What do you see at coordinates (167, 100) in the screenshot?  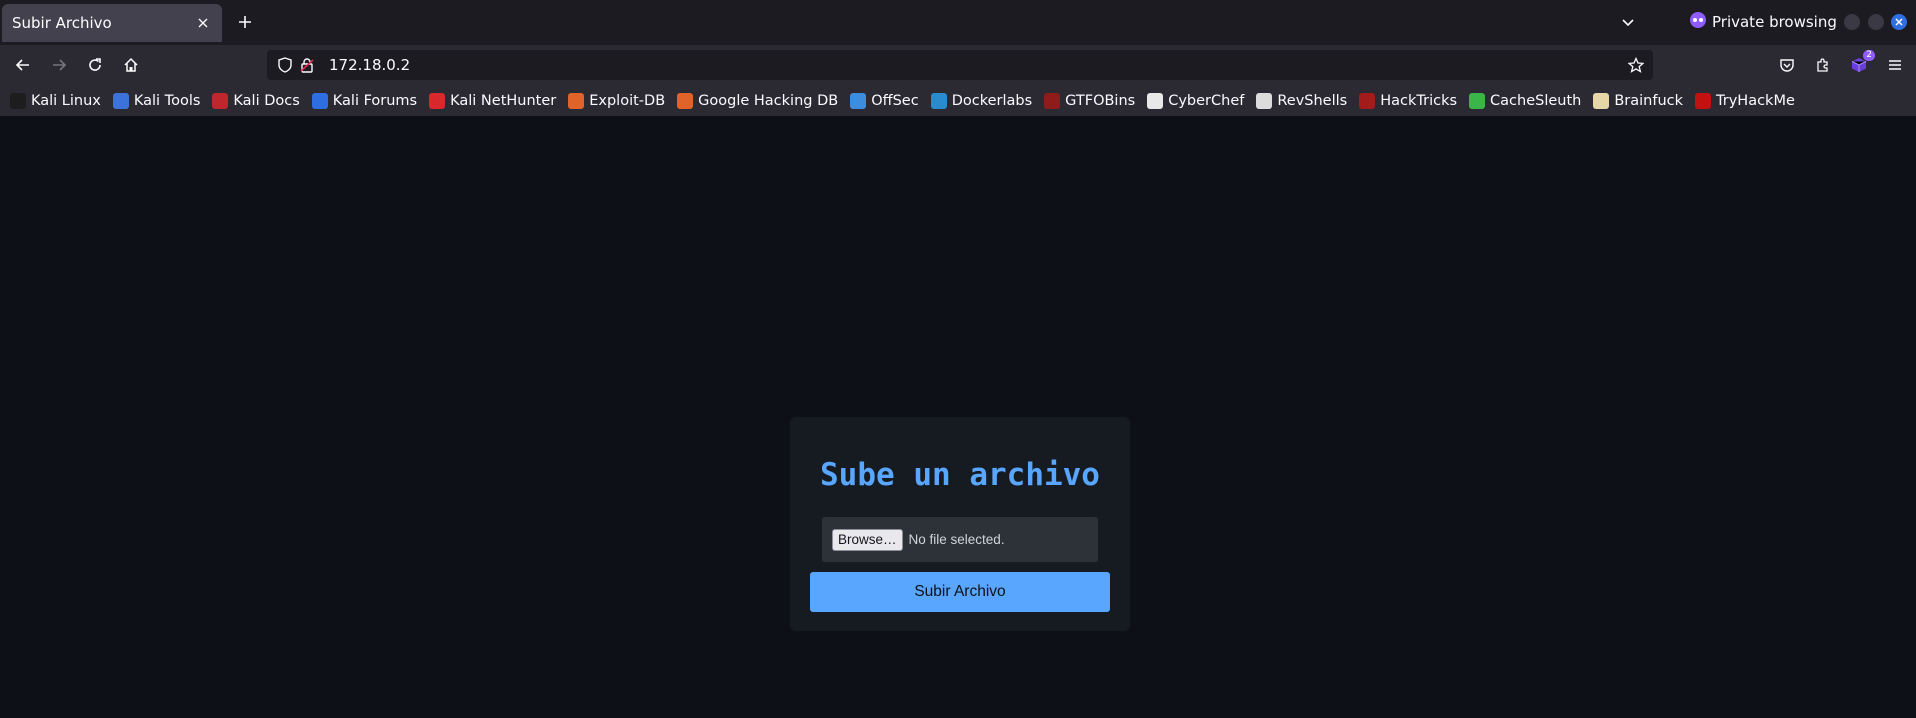 I see `bookmark-label: Kali Tools` at bounding box center [167, 100].